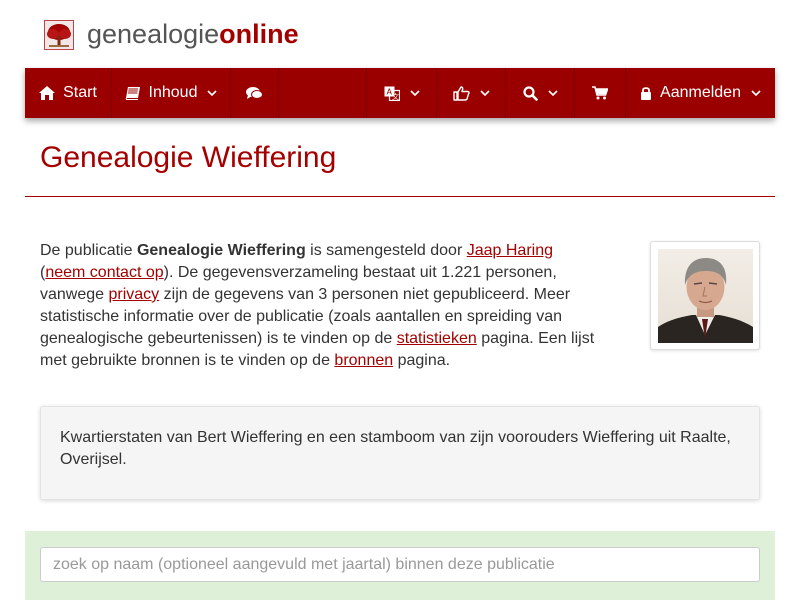  Describe the element at coordinates (461, 93) in the screenshot. I see `thumbs-up-icon` at that location.